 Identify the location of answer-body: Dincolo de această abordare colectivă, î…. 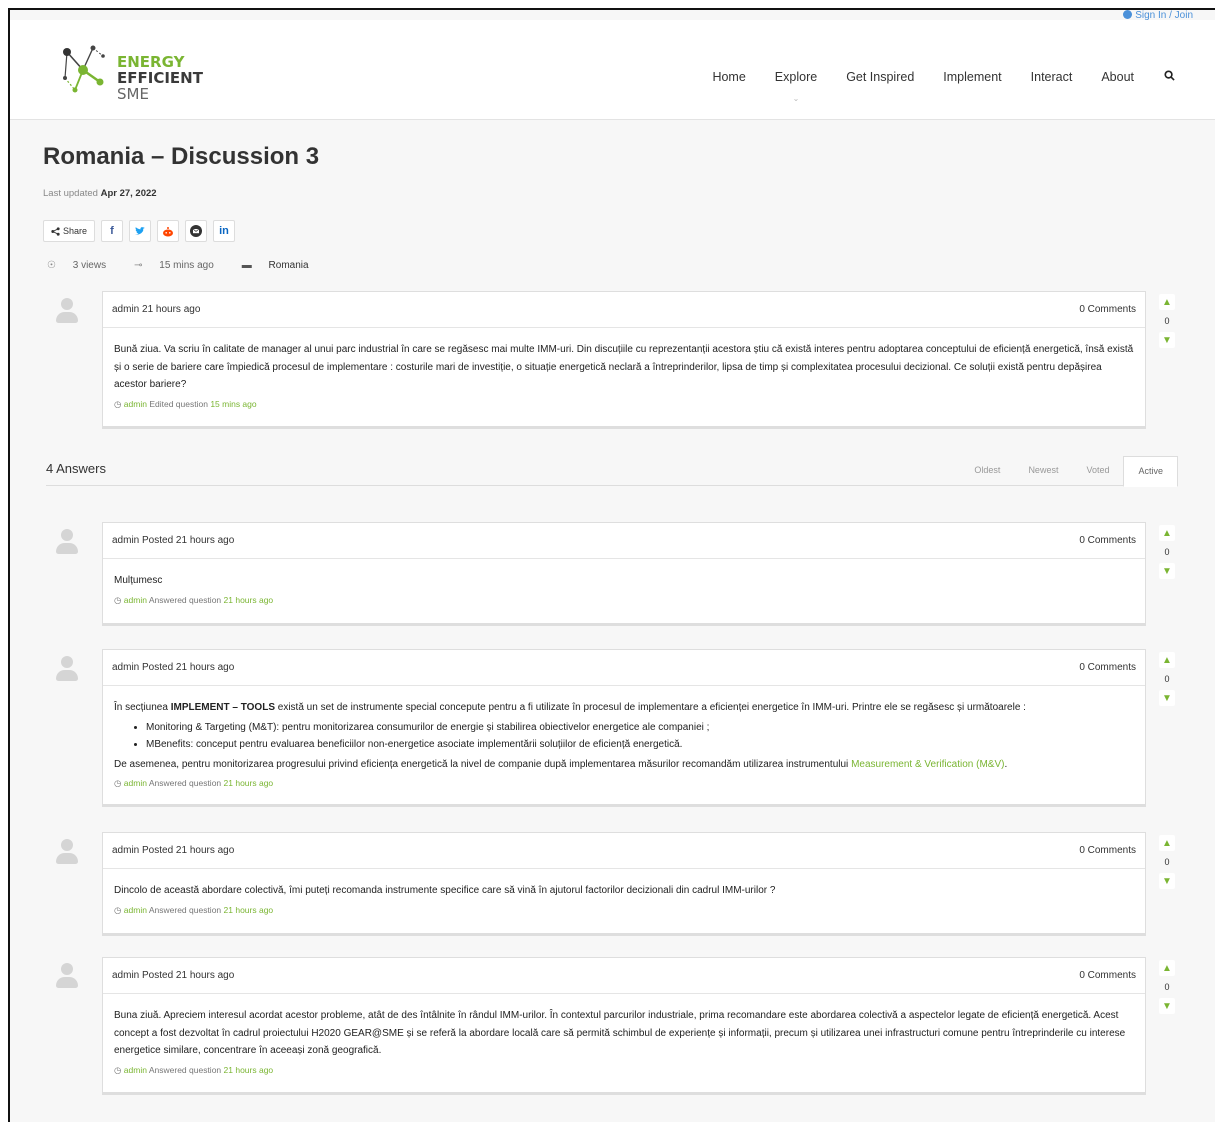
(624, 899).